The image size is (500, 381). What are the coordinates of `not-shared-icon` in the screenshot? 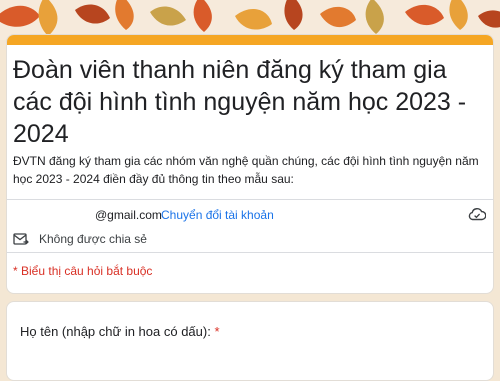 It's located at (21, 239).